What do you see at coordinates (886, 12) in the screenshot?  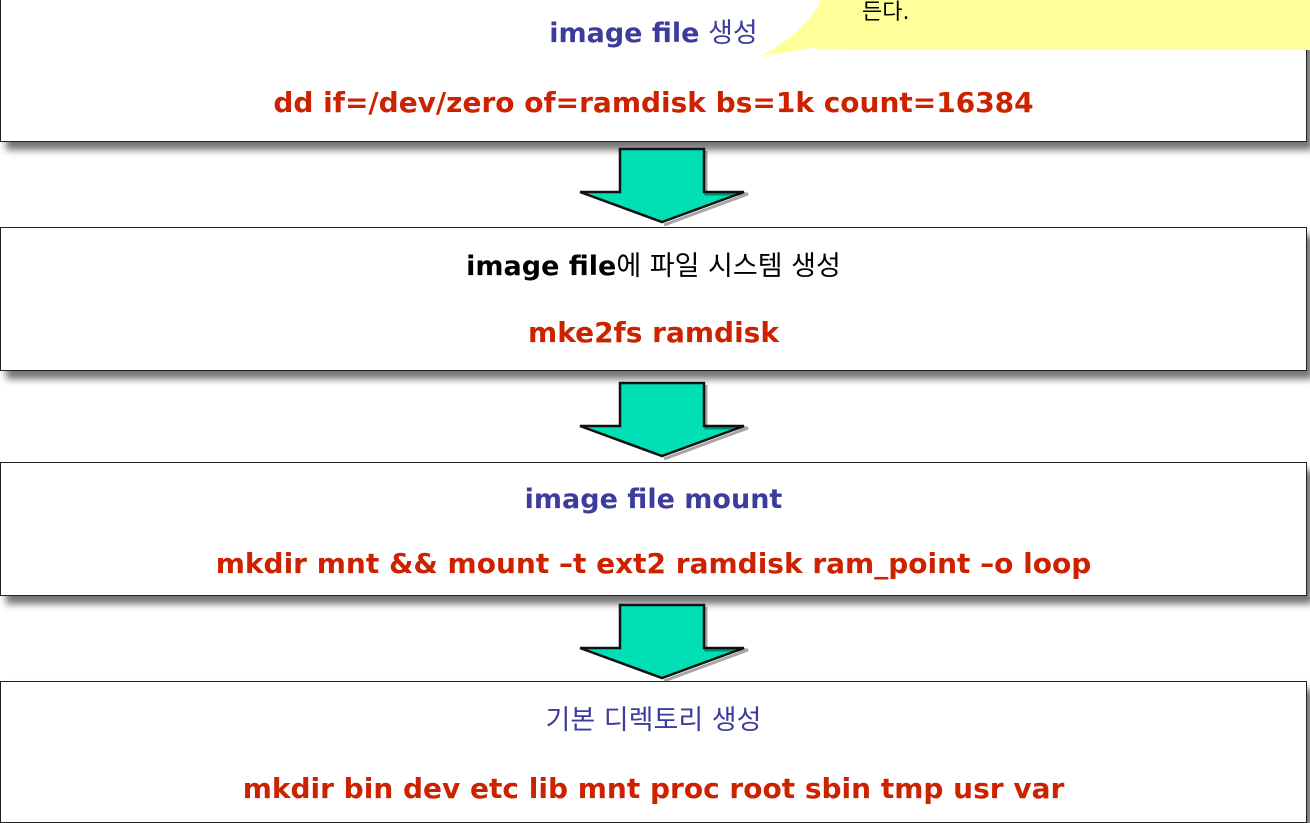 I see `callout-text: 든다.` at bounding box center [886, 12].